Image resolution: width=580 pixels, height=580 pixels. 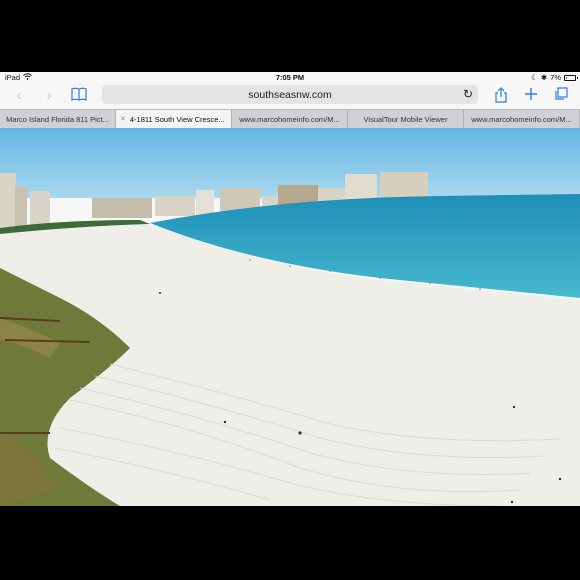 I want to click on reload-icon: ↻, so click(x=468, y=94).